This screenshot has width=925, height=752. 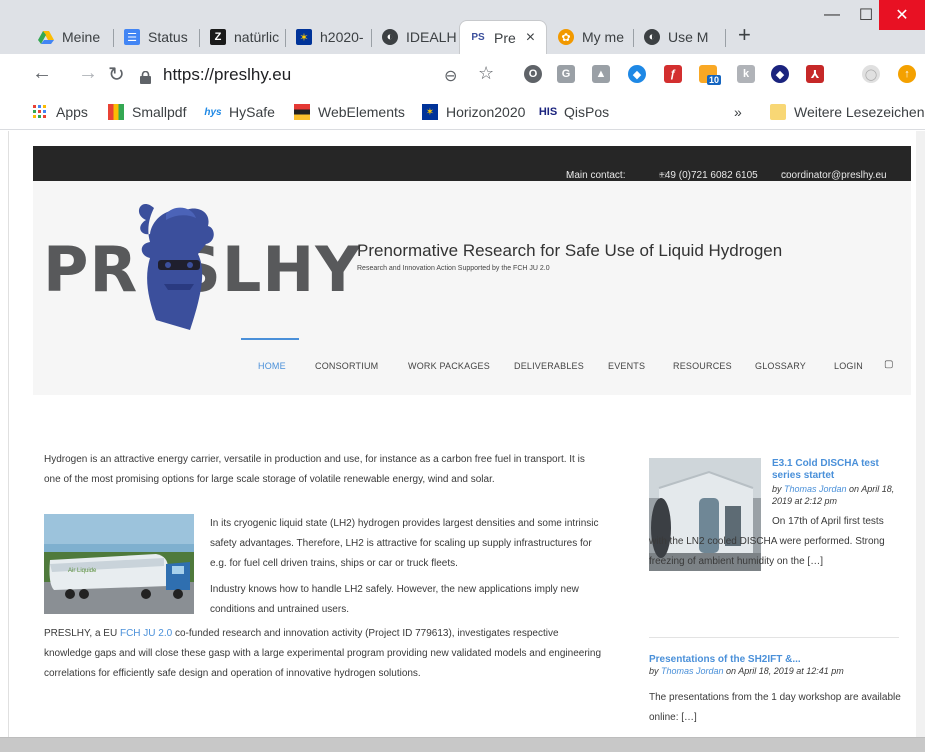 I want to click on bookmark-label: WebElements, so click(x=361, y=112).